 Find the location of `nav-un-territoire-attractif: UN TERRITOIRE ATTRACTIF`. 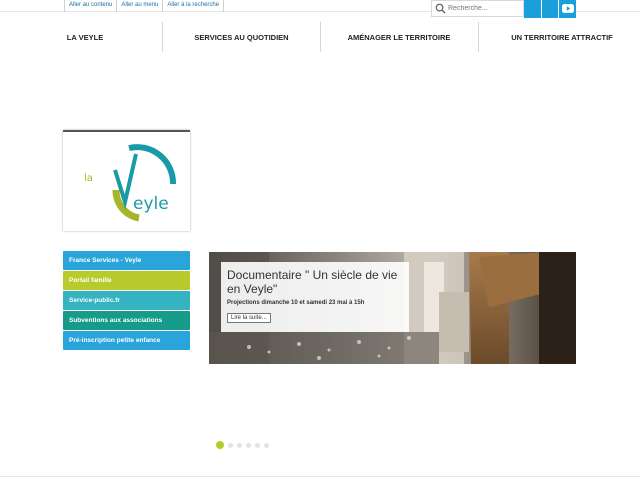

nav-un-territoire-attractif: UN TERRITOIRE ATTRACTIF is located at coordinates (562, 37).